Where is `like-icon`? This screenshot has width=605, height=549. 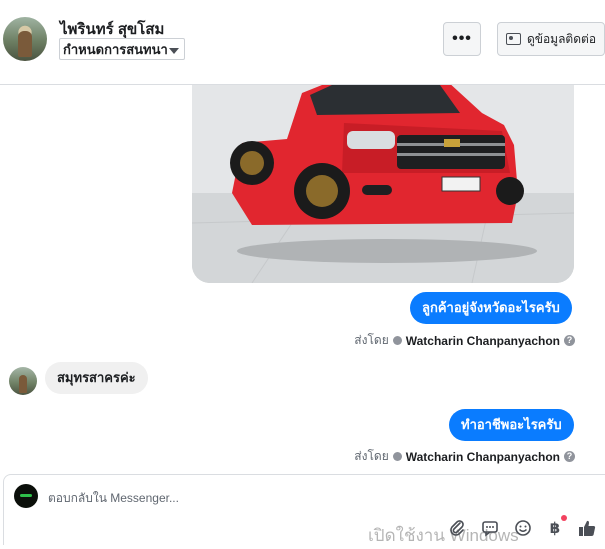
like-icon is located at coordinates (587, 528).